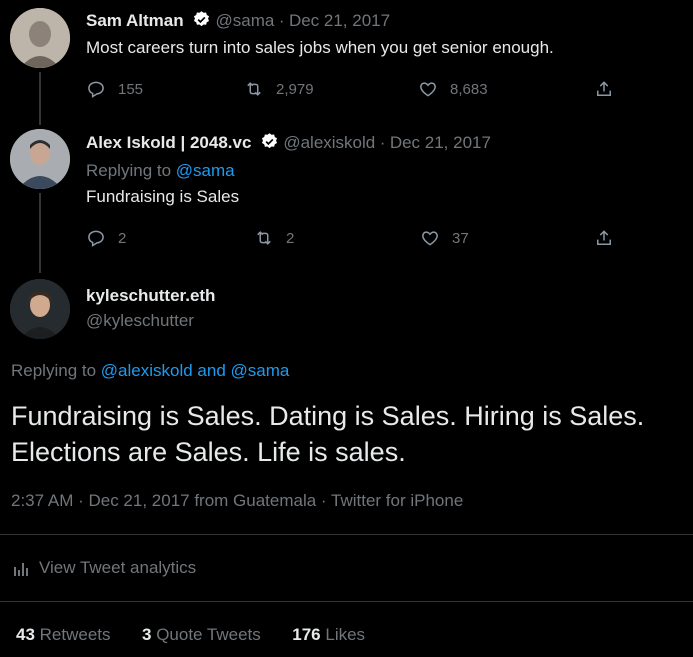 Image resolution: width=693 pixels, height=657 pixels. Describe the element at coordinates (195, 370) in the screenshot. I see `replying-to-link: @alexiskold and @sama` at that location.